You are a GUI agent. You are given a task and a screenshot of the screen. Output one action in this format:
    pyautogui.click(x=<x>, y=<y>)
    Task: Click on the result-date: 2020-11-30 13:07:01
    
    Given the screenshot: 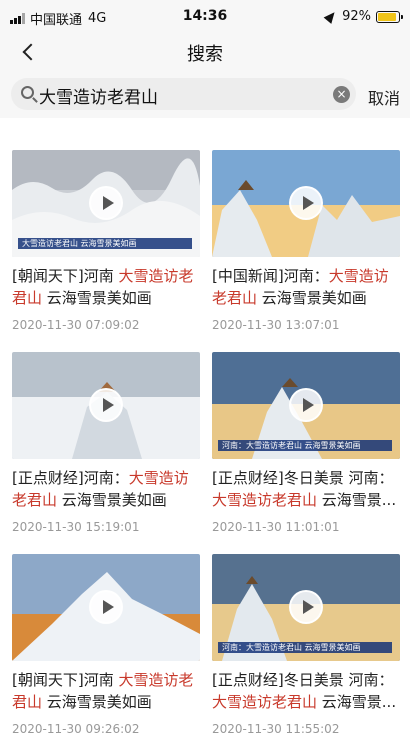 What is the action you would take?
    pyautogui.click(x=276, y=325)
    